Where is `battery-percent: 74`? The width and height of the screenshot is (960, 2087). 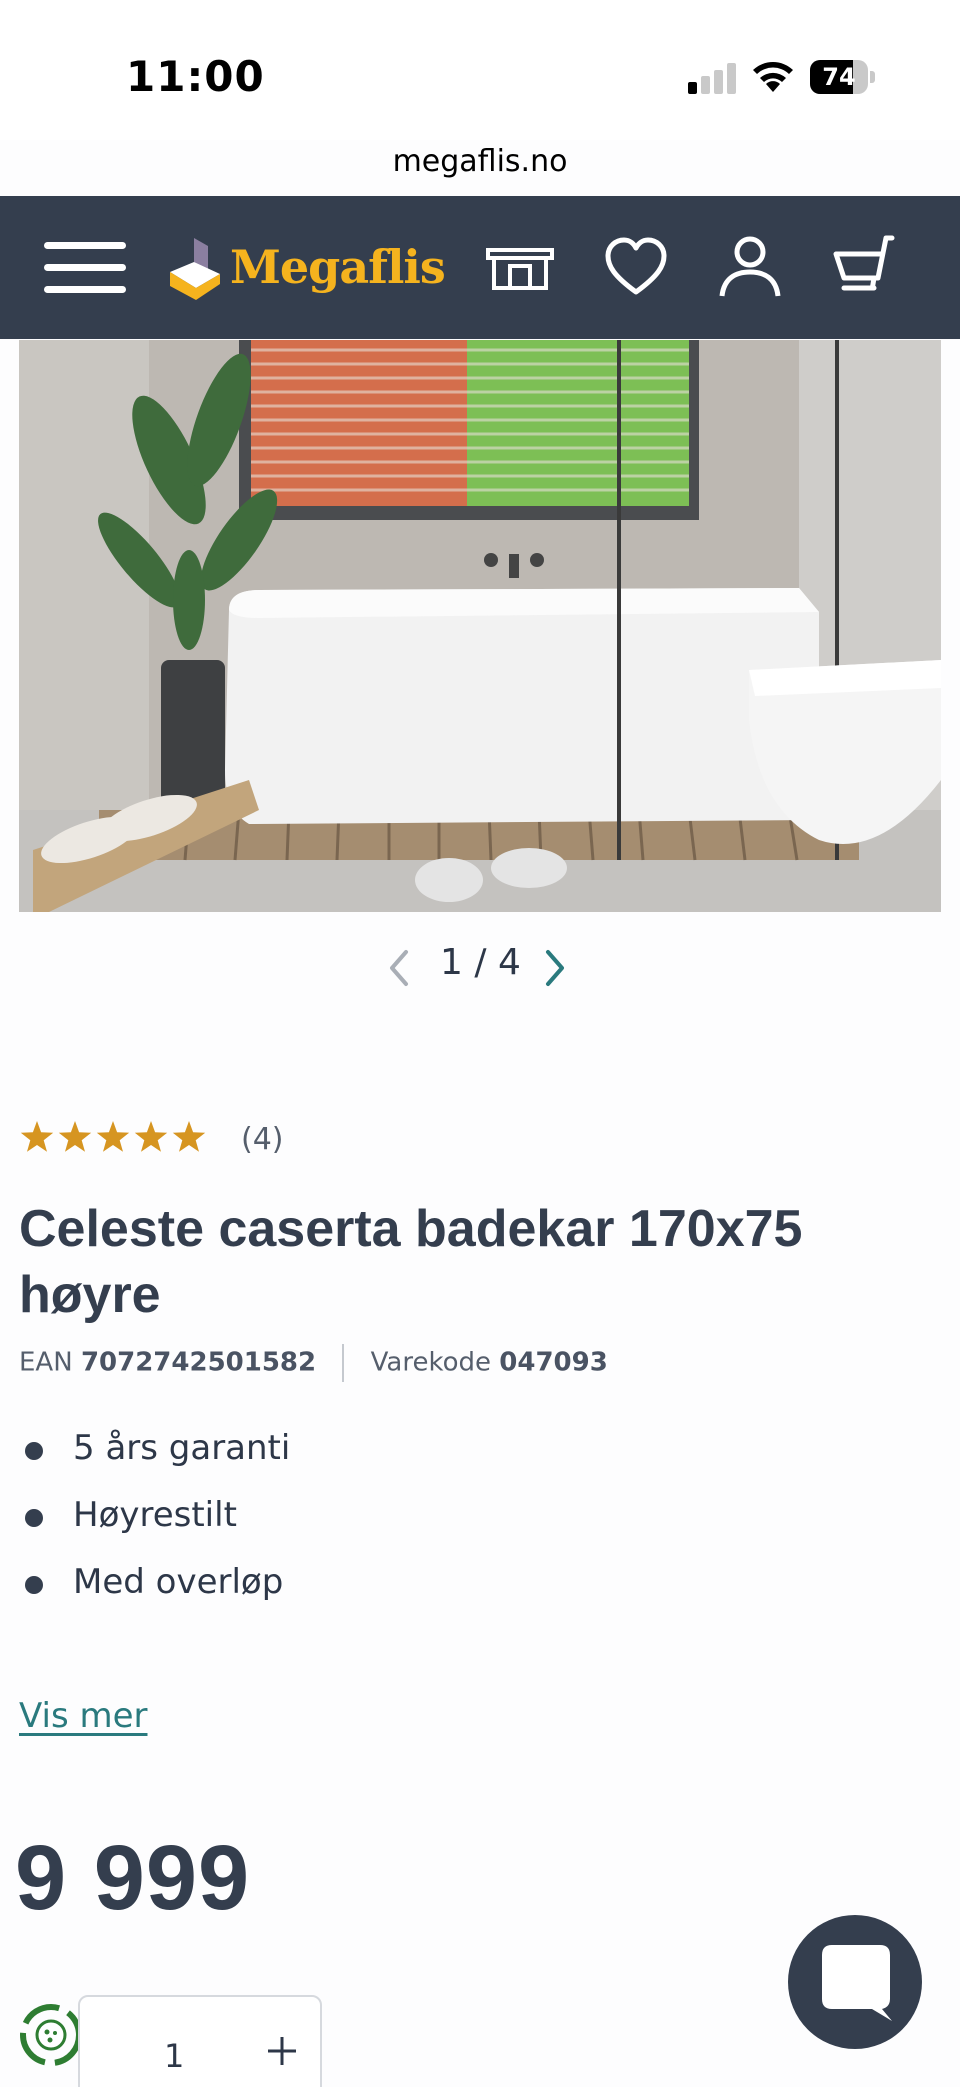 battery-percent: 74 is located at coordinates (839, 77).